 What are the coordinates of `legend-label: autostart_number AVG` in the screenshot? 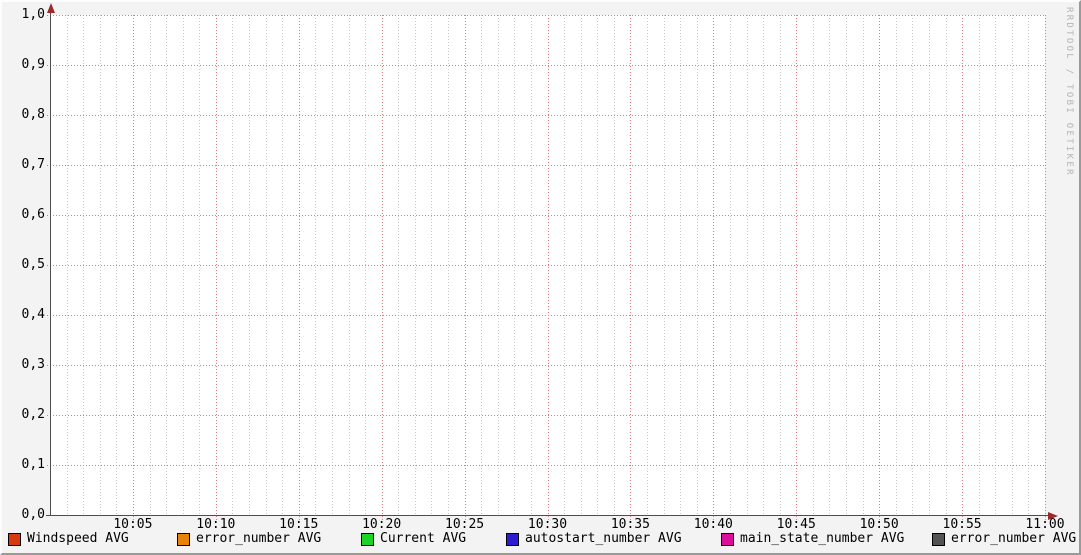 It's located at (603, 538).